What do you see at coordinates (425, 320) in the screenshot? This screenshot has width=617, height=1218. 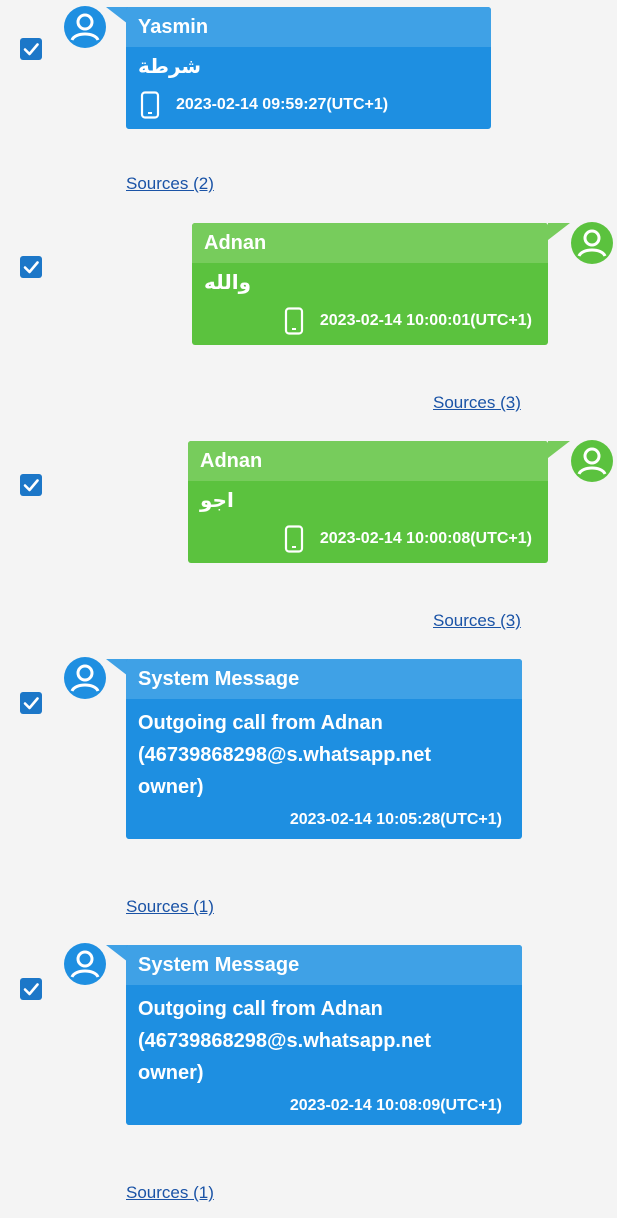 I see `message-timestamp: 2023-02-14 10:00:01(UTC+1)` at bounding box center [425, 320].